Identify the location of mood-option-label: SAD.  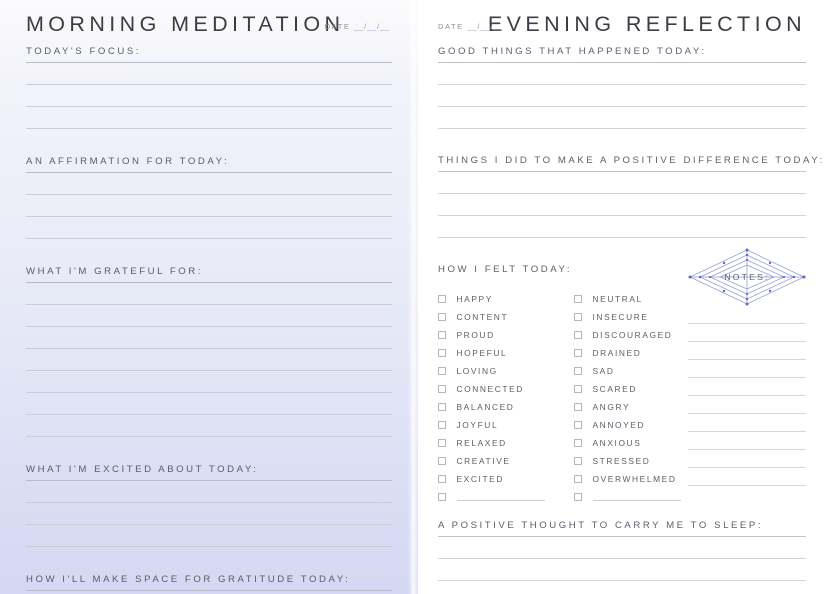
(603, 371).